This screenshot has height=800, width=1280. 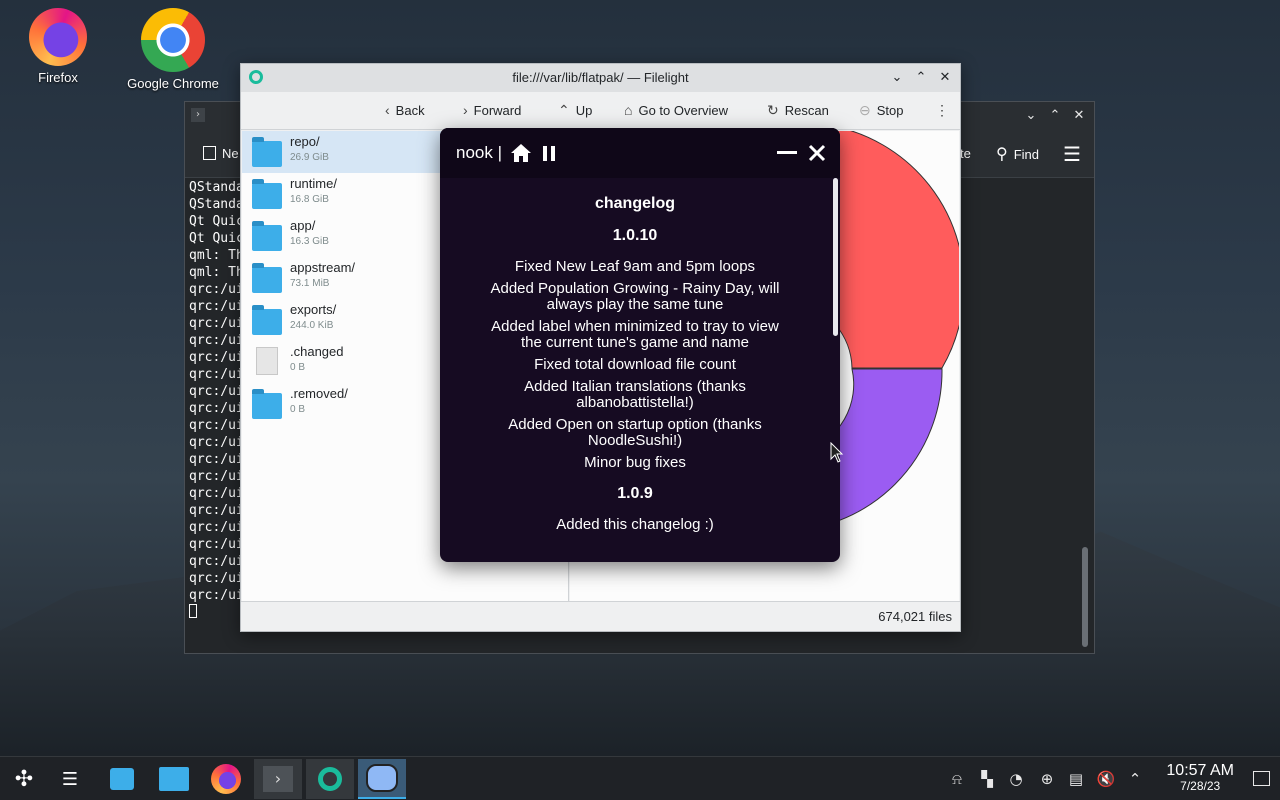 I want to click on discover-button, so click(x=122, y=779).